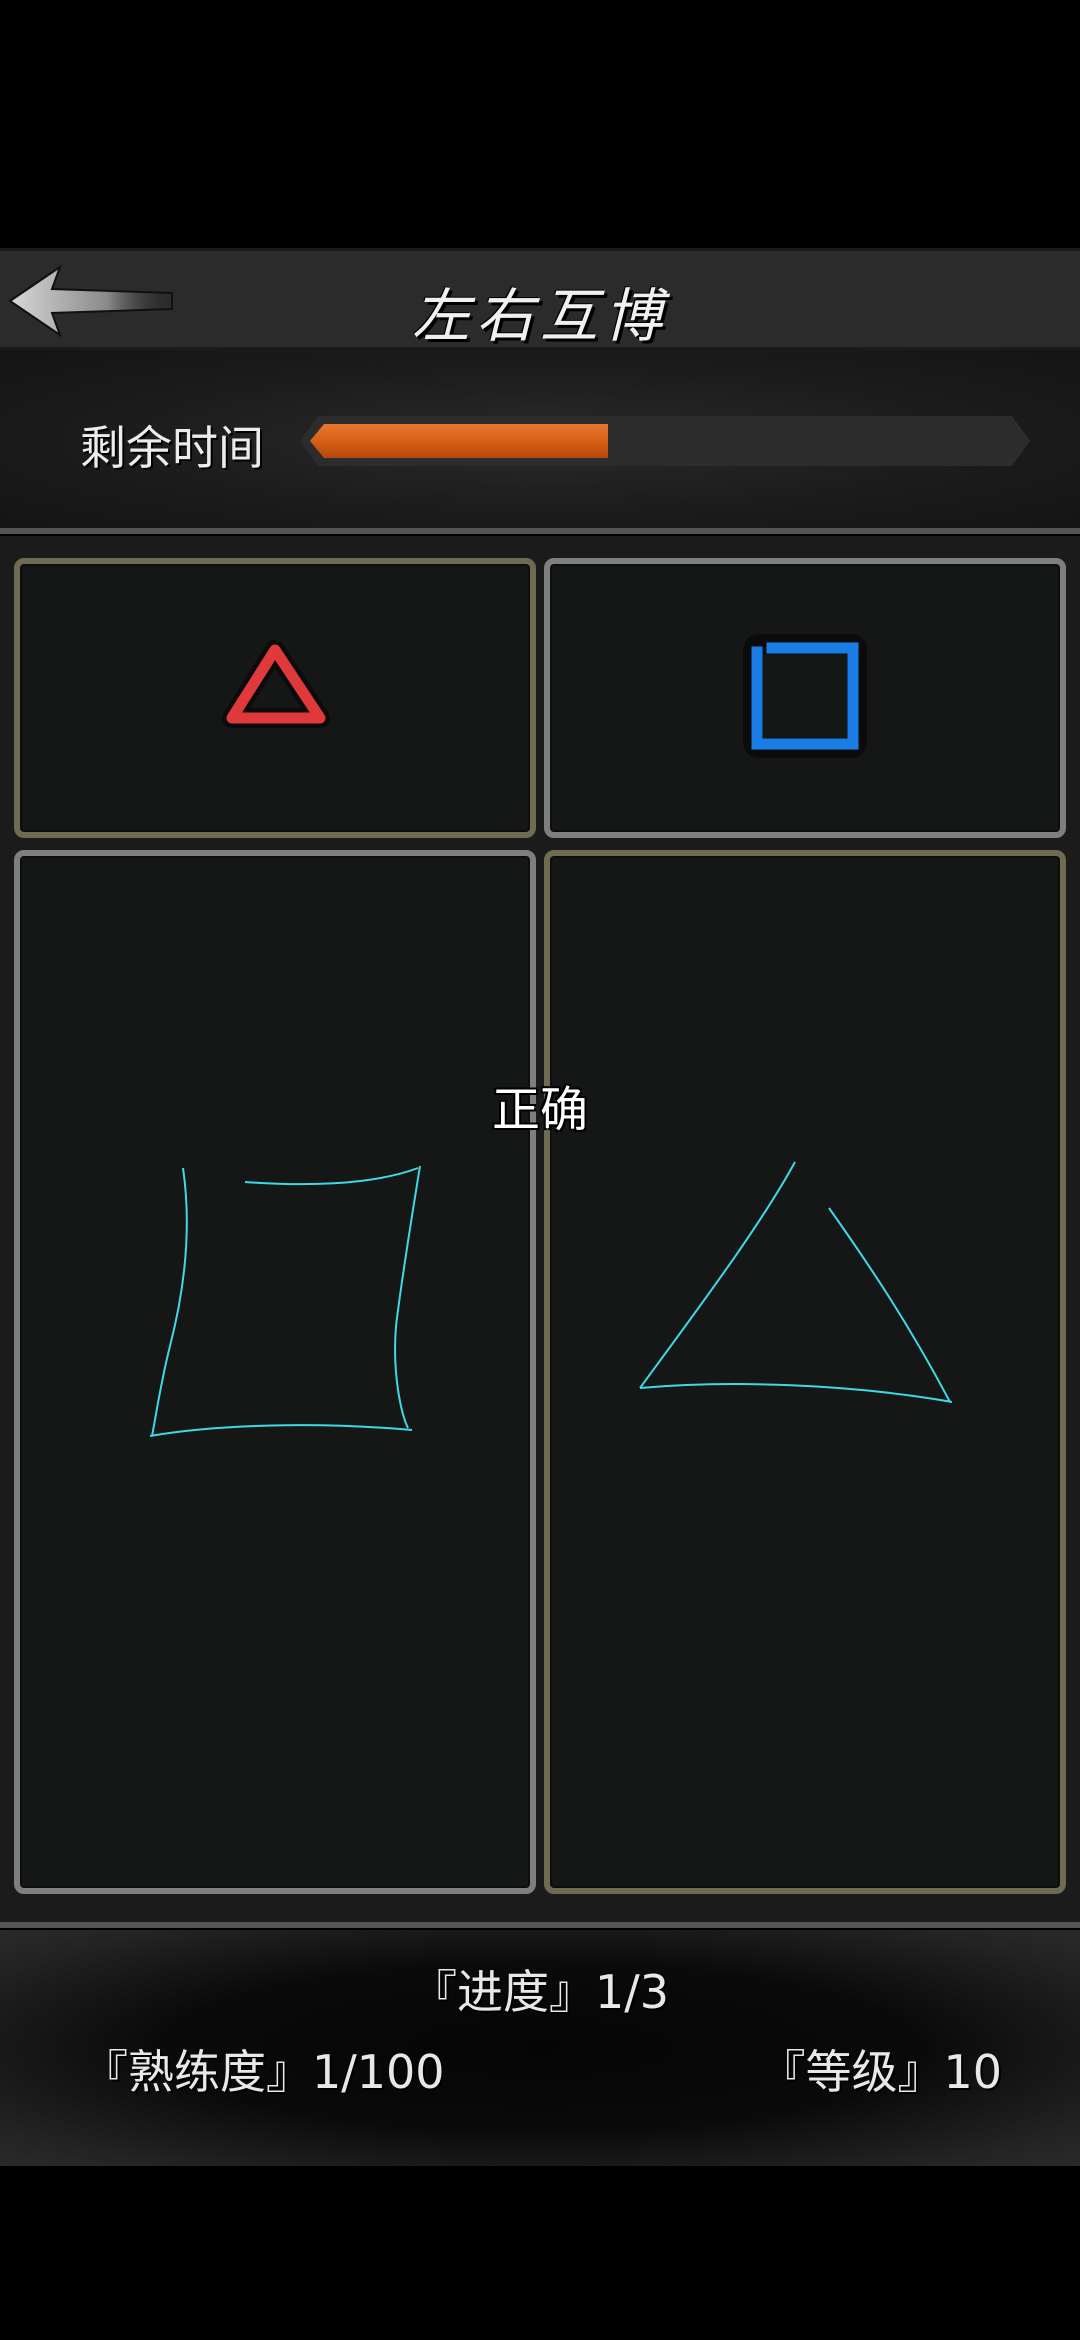  I want to click on square-icon, so click(805, 696).